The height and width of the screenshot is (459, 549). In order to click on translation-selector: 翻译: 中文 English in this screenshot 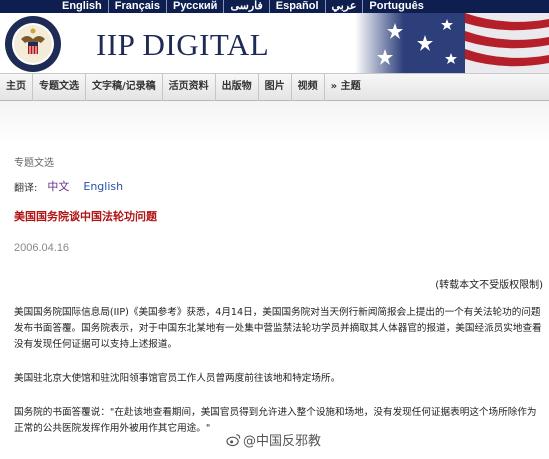, I will do `click(68, 186)`.